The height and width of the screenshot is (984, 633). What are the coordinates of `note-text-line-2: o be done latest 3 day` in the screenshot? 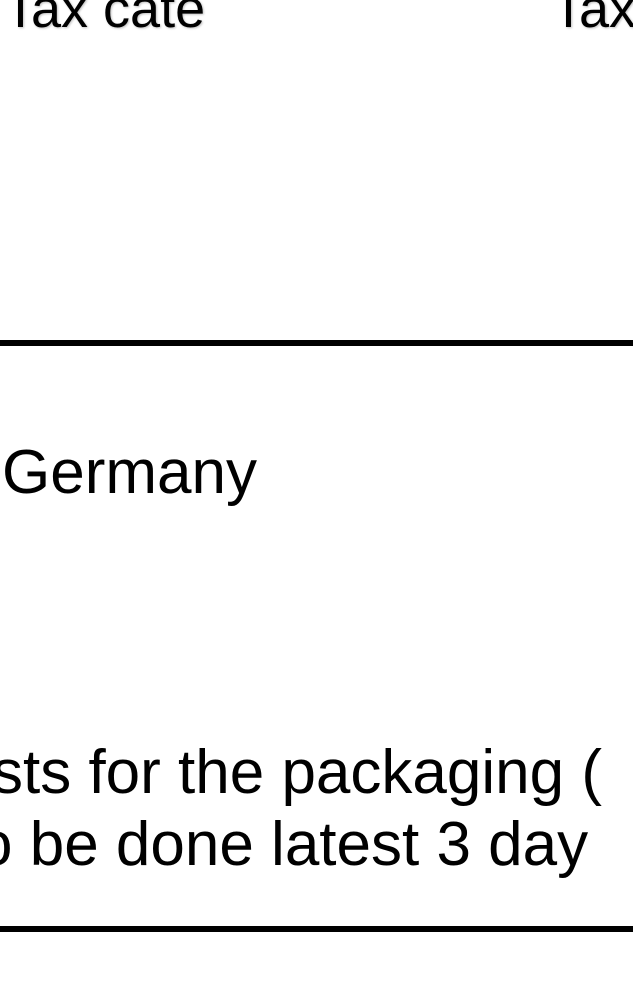 It's located at (294, 844).